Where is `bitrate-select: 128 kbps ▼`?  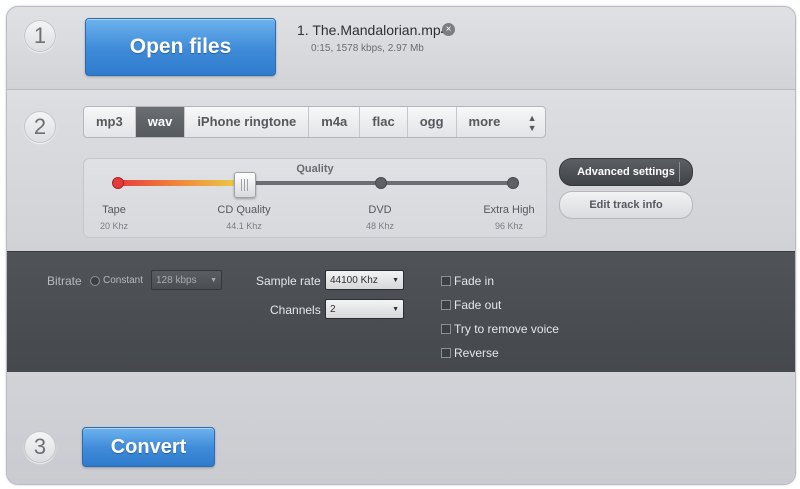
bitrate-select: 128 kbps ▼ is located at coordinates (186, 280).